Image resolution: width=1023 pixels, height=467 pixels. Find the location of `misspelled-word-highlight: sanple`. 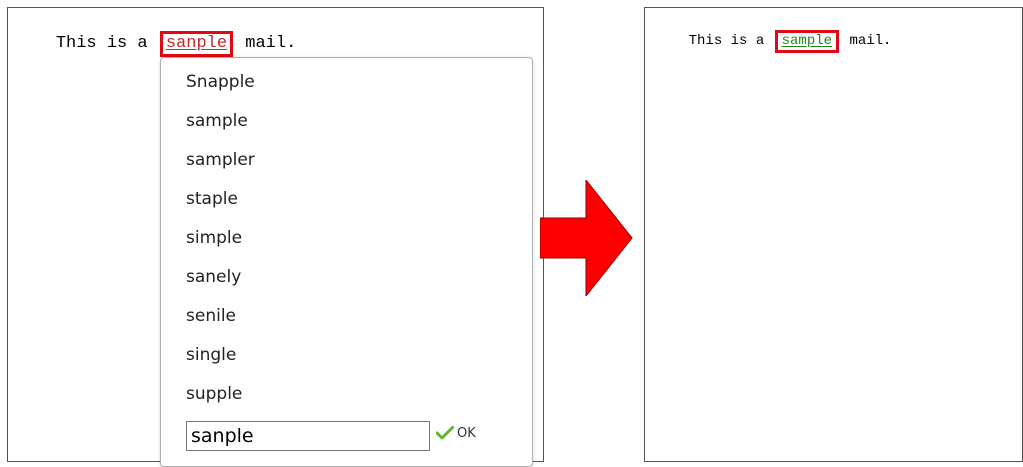

misspelled-word-highlight: sanple is located at coordinates (196, 44).